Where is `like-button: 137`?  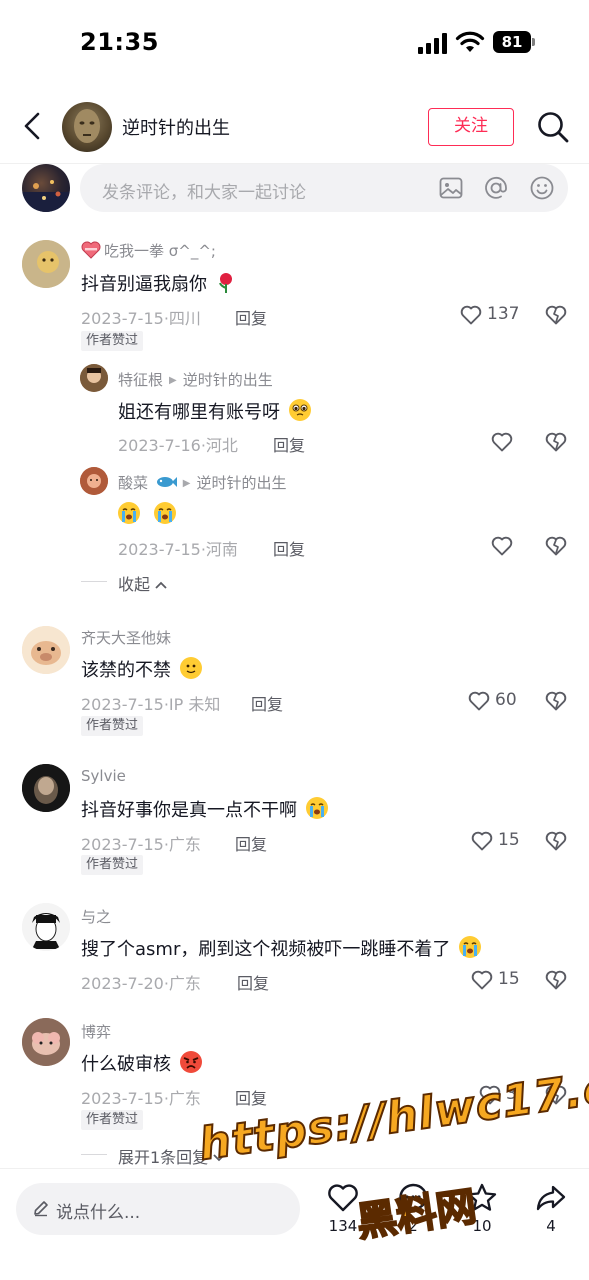 like-button: 137 is located at coordinates (489, 315).